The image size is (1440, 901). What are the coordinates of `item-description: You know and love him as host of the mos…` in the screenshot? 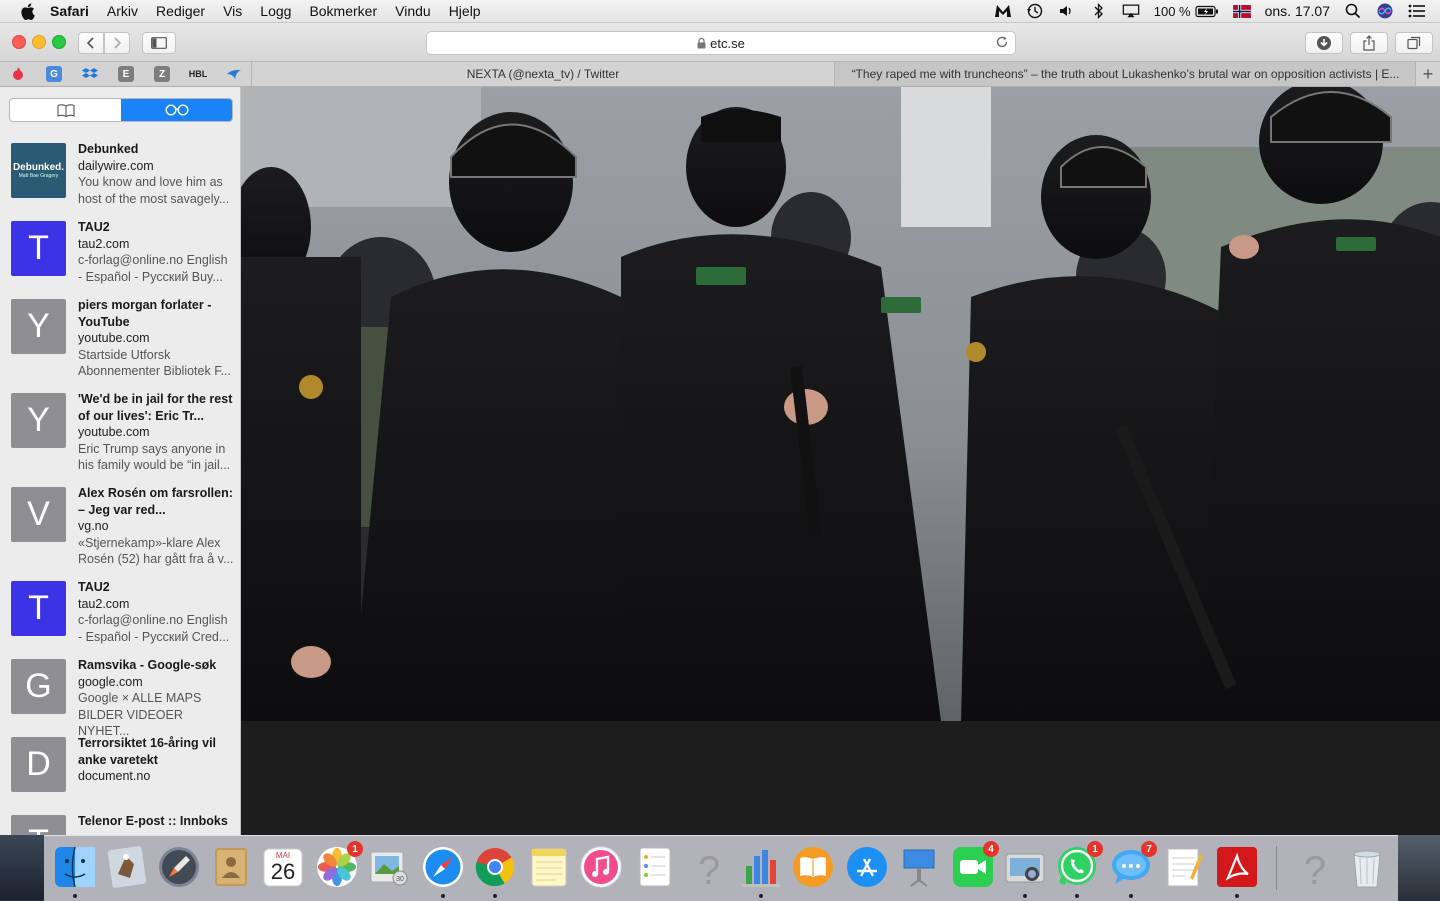 It's located at (154, 190).